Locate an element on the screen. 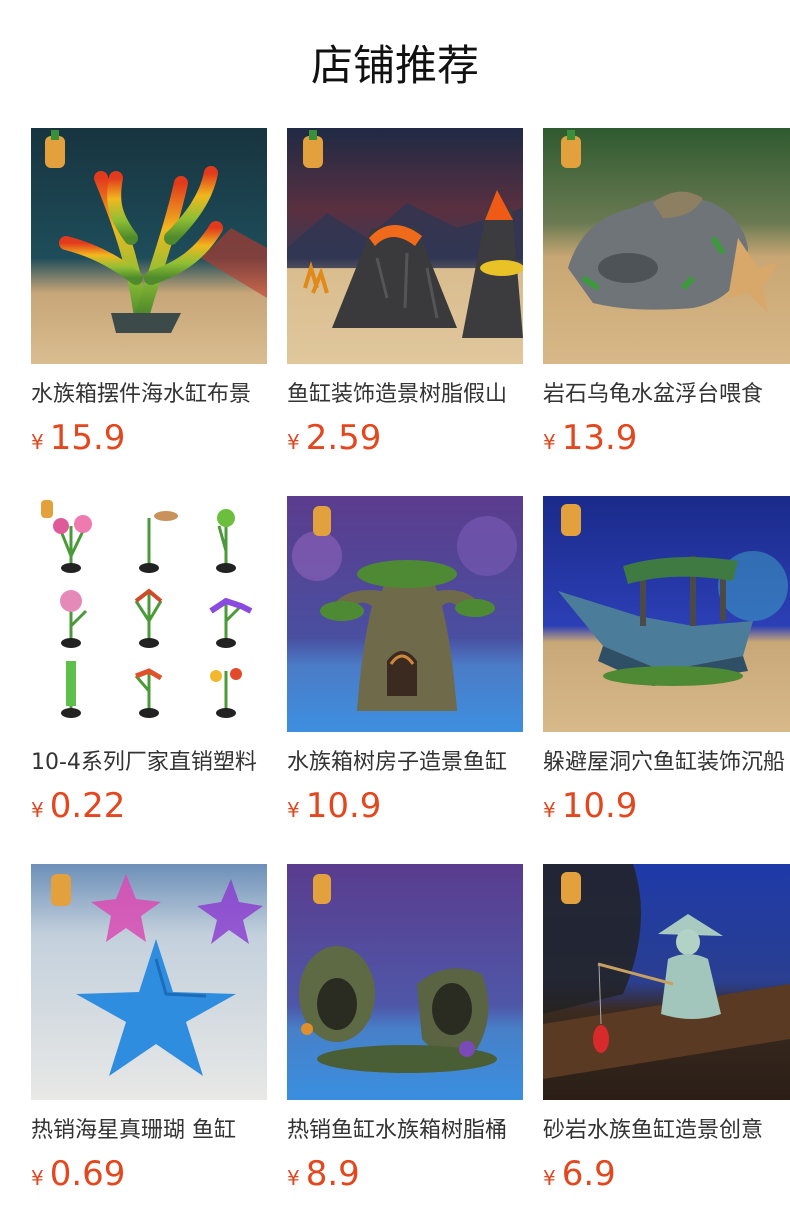 The height and width of the screenshot is (1232, 790). product-price: ¥15.9 is located at coordinates (78, 438).